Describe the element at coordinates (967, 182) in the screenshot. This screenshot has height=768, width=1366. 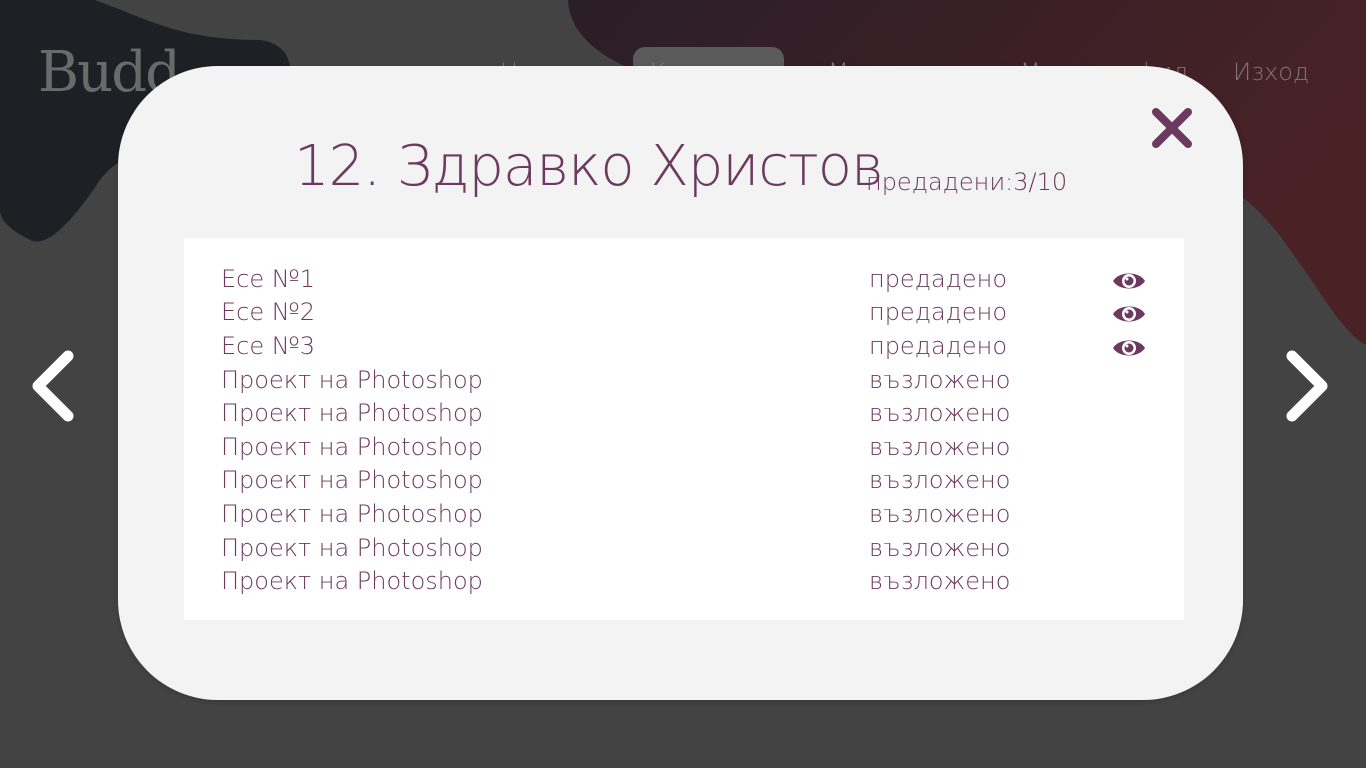
I see `handed-in-count: предадени:3/10` at that location.